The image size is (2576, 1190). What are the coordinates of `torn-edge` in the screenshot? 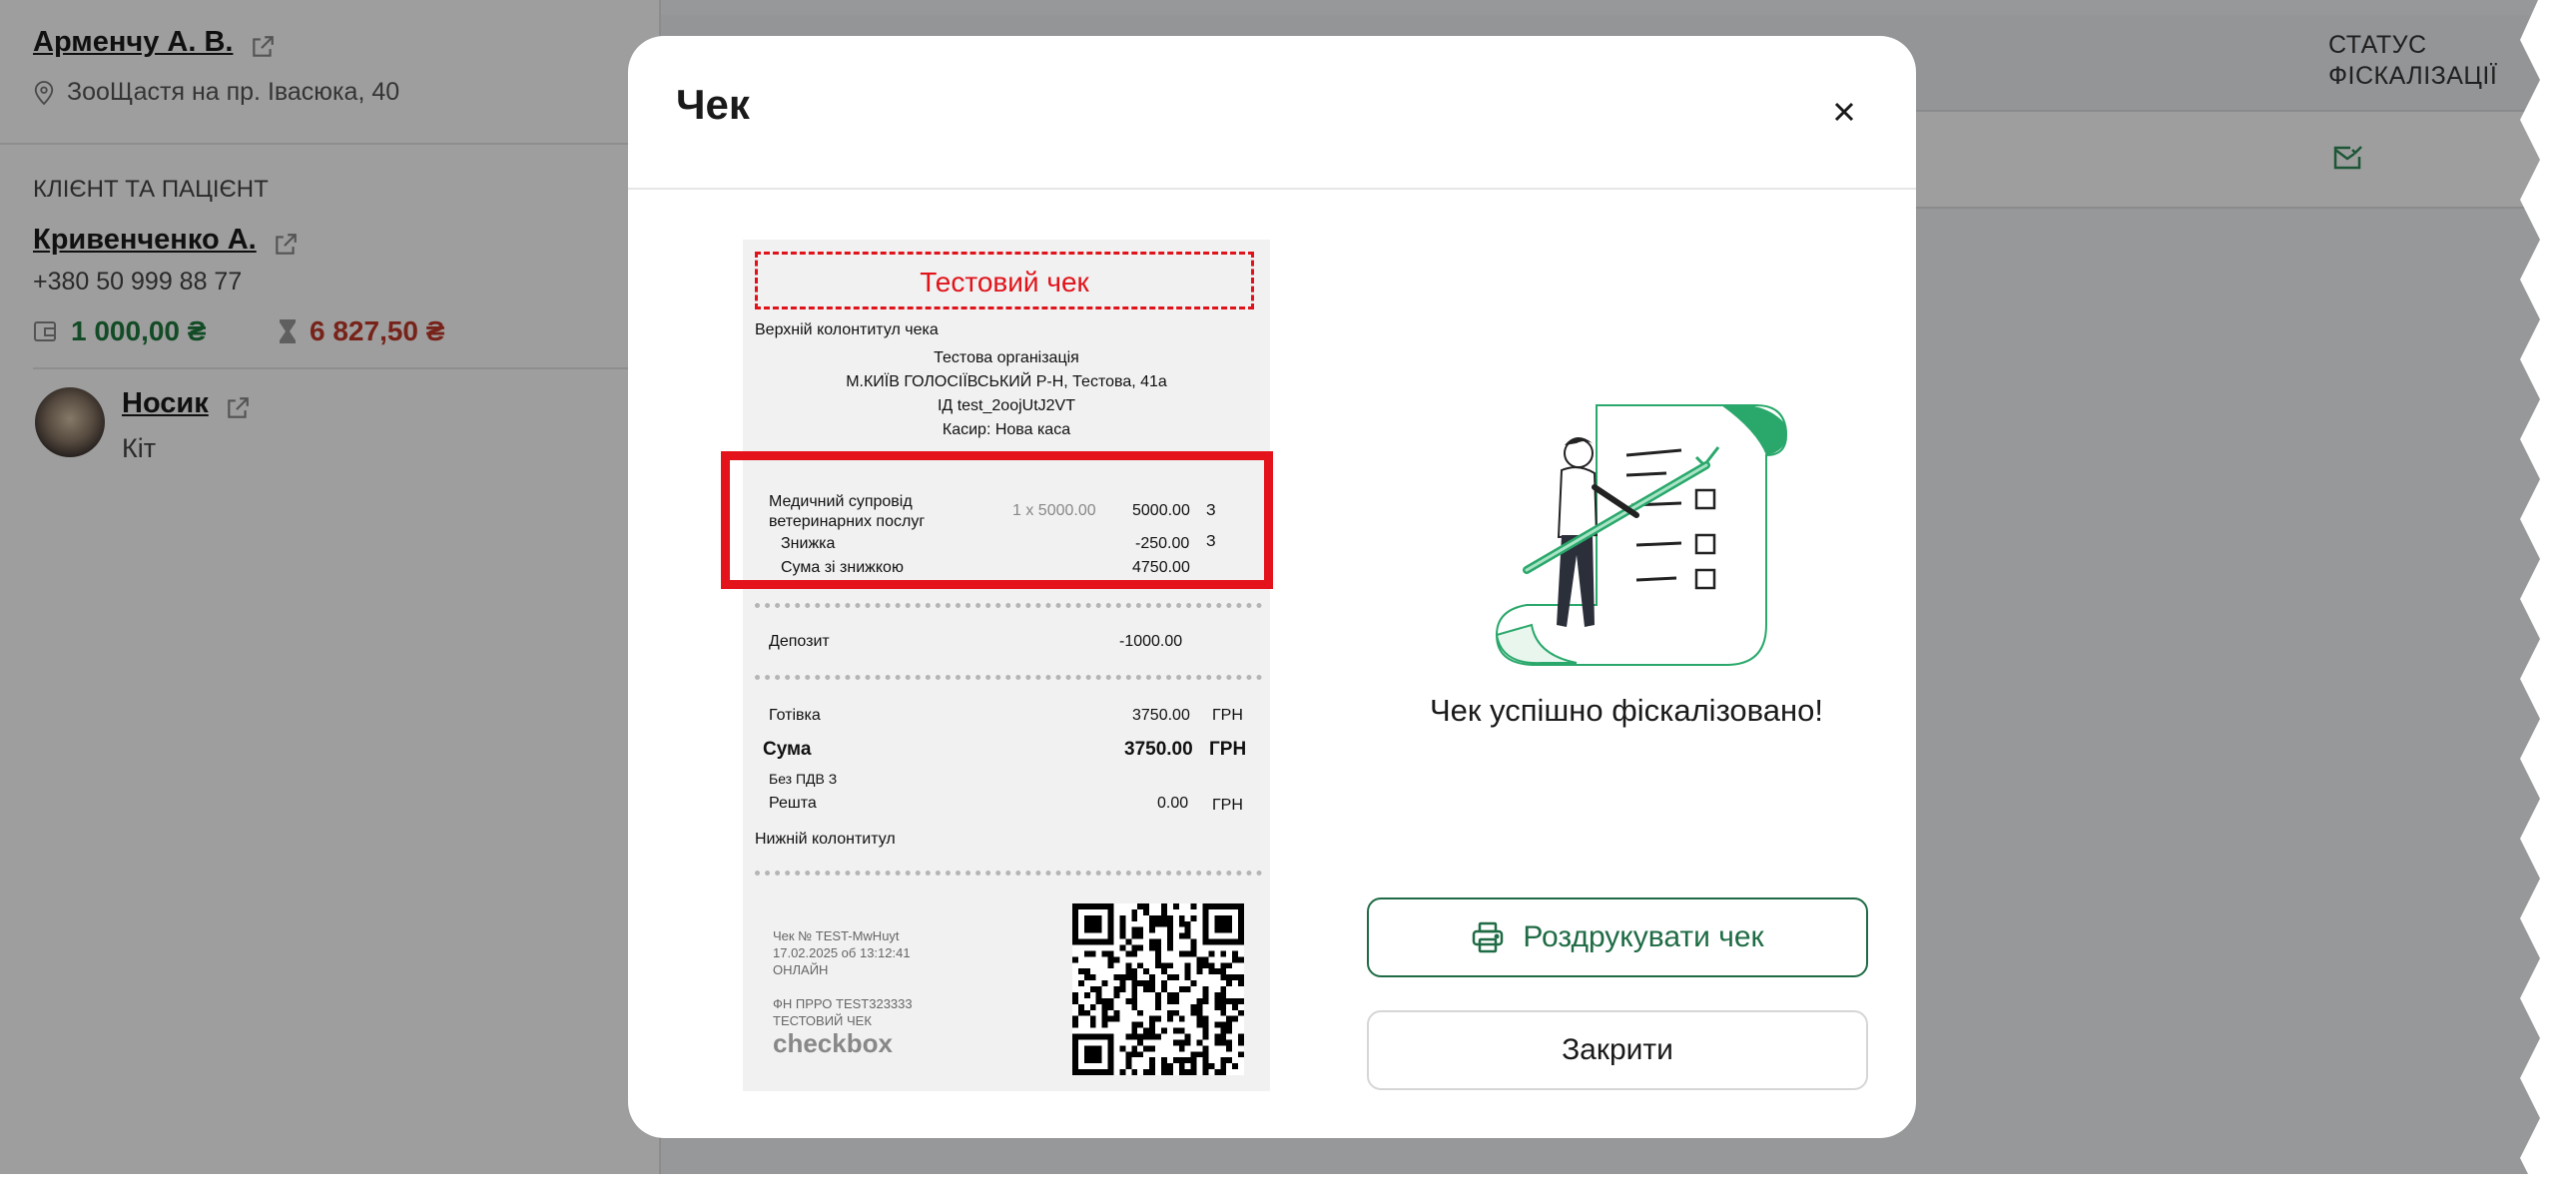 It's located at (2548, 595).